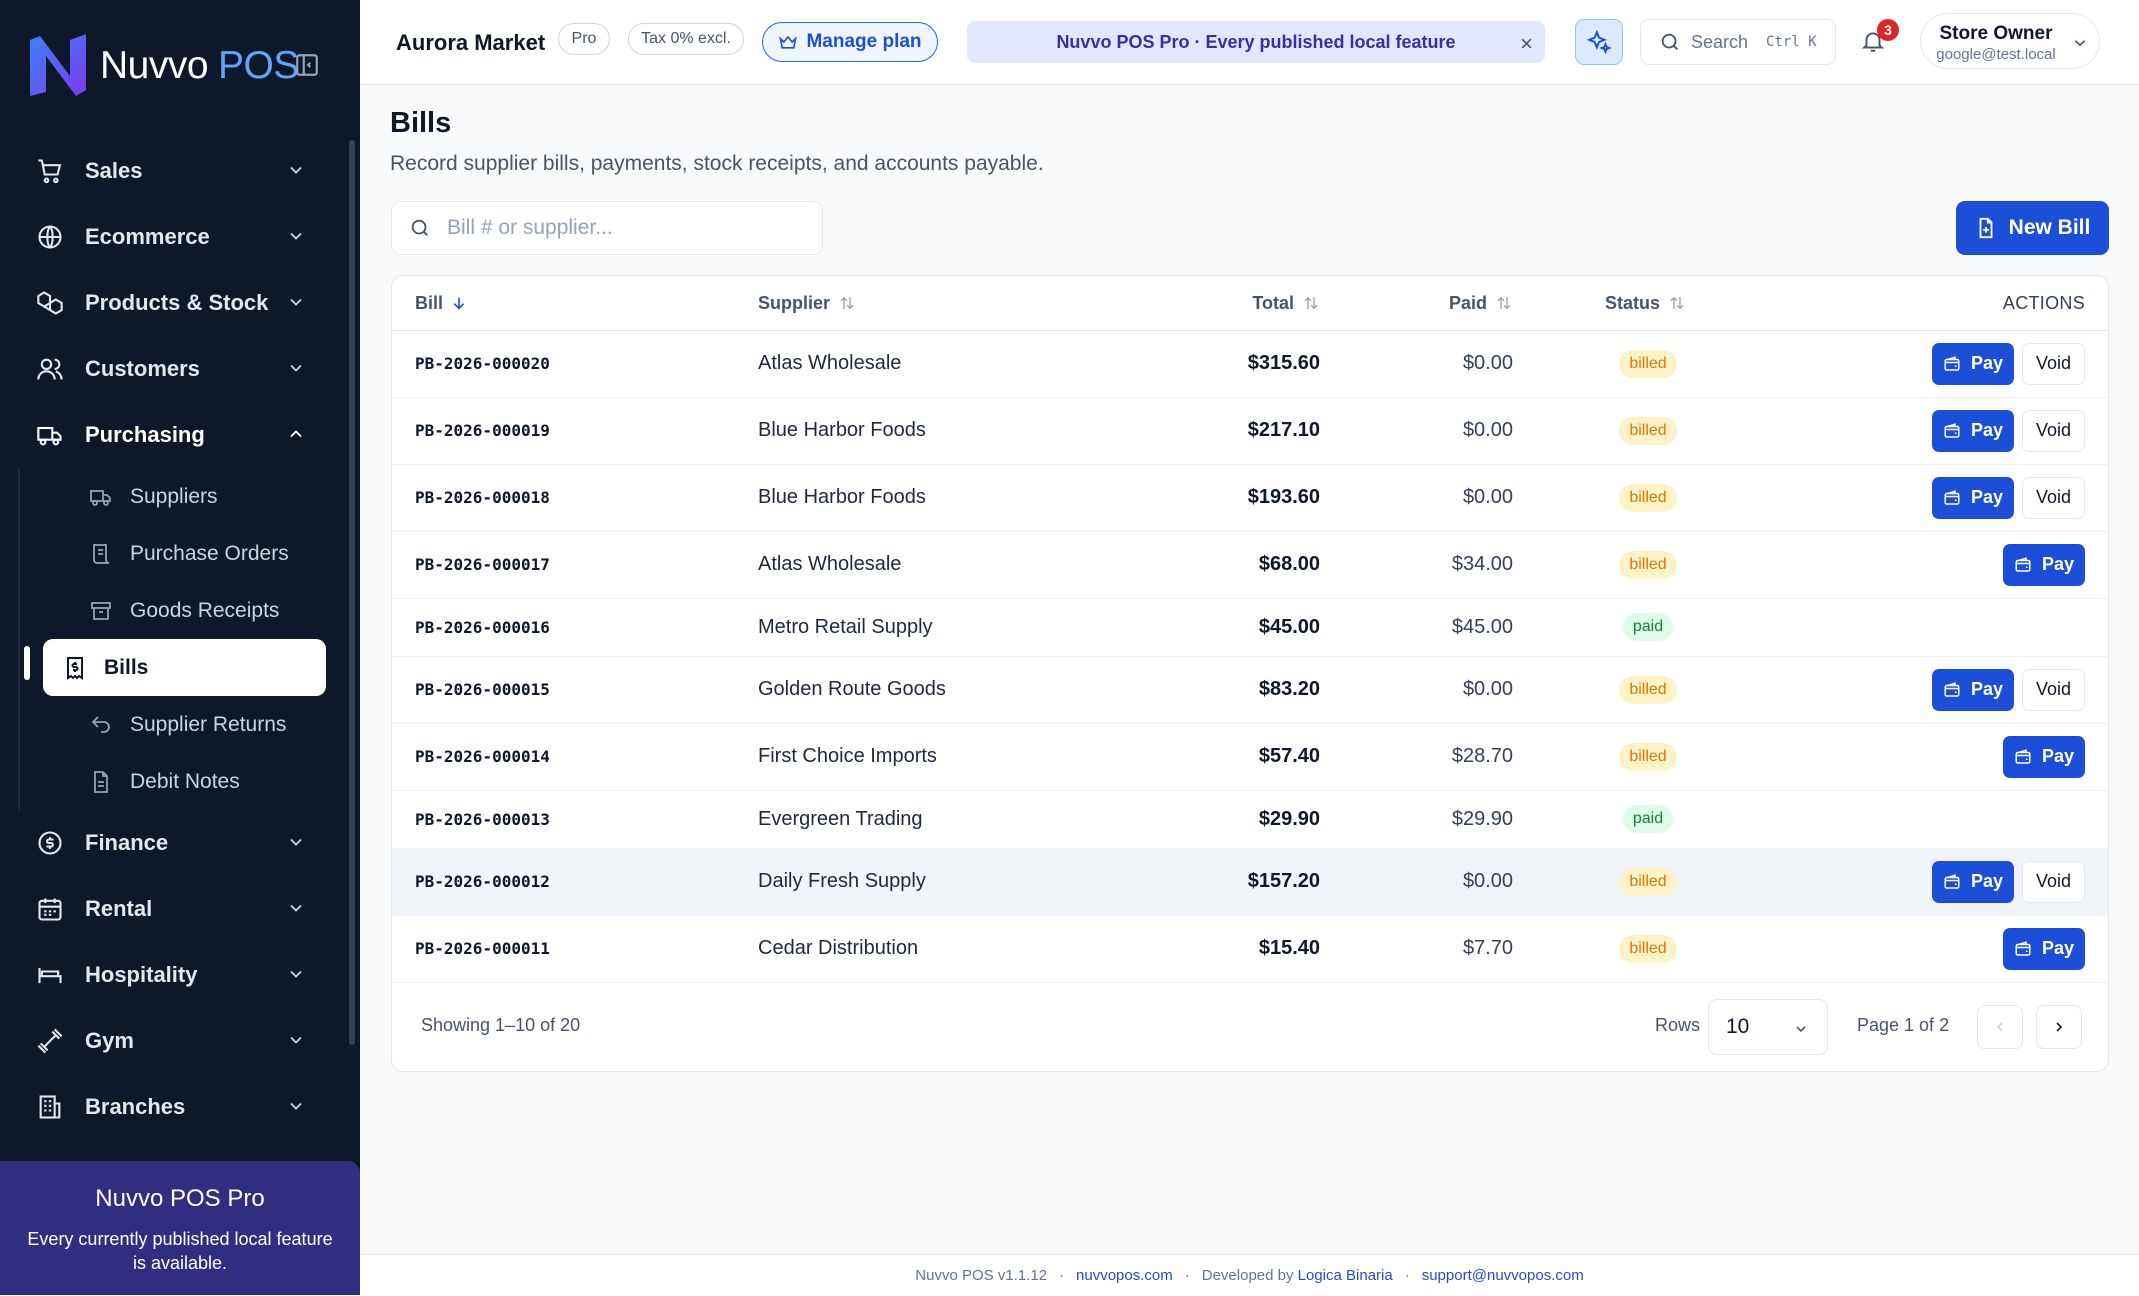 This screenshot has width=2139, height=1296. I want to click on sidebar-item-purchase-orders: Purchase Orders, so click(184, 553).